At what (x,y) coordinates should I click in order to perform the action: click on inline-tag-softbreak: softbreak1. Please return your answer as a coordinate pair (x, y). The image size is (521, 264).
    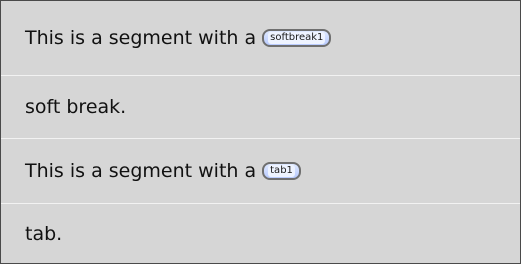
    Looking at the image, I should click on (297, 38).